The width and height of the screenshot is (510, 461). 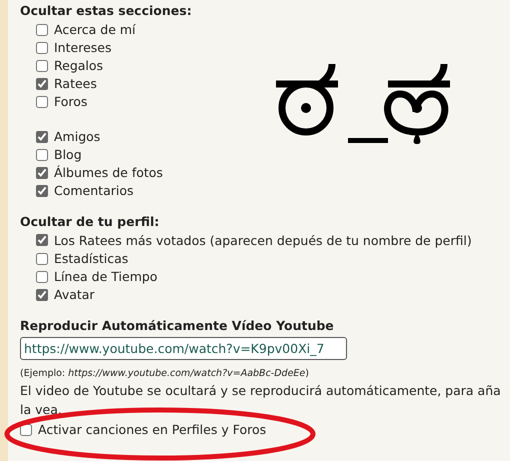 I want to click on checkbox-label: Intereses, so click(x=83, y=47).